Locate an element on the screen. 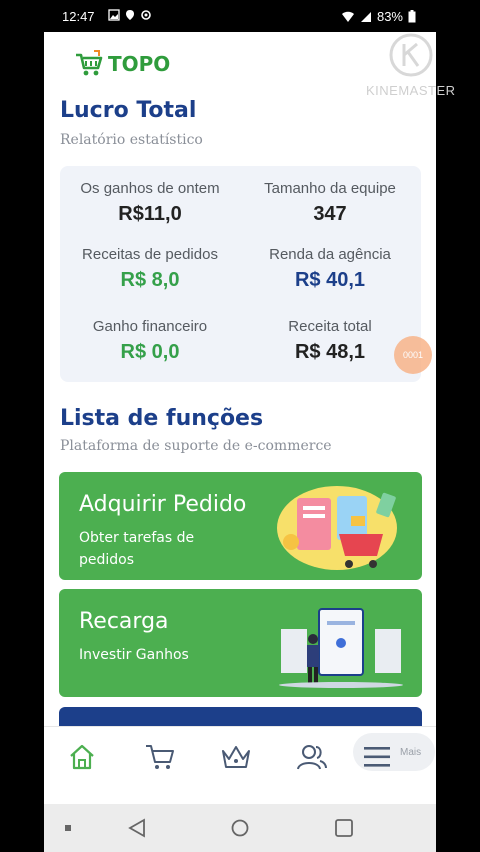 The image size is (480, 852). brand-name: TOPO is located at coordinates (139, 64).